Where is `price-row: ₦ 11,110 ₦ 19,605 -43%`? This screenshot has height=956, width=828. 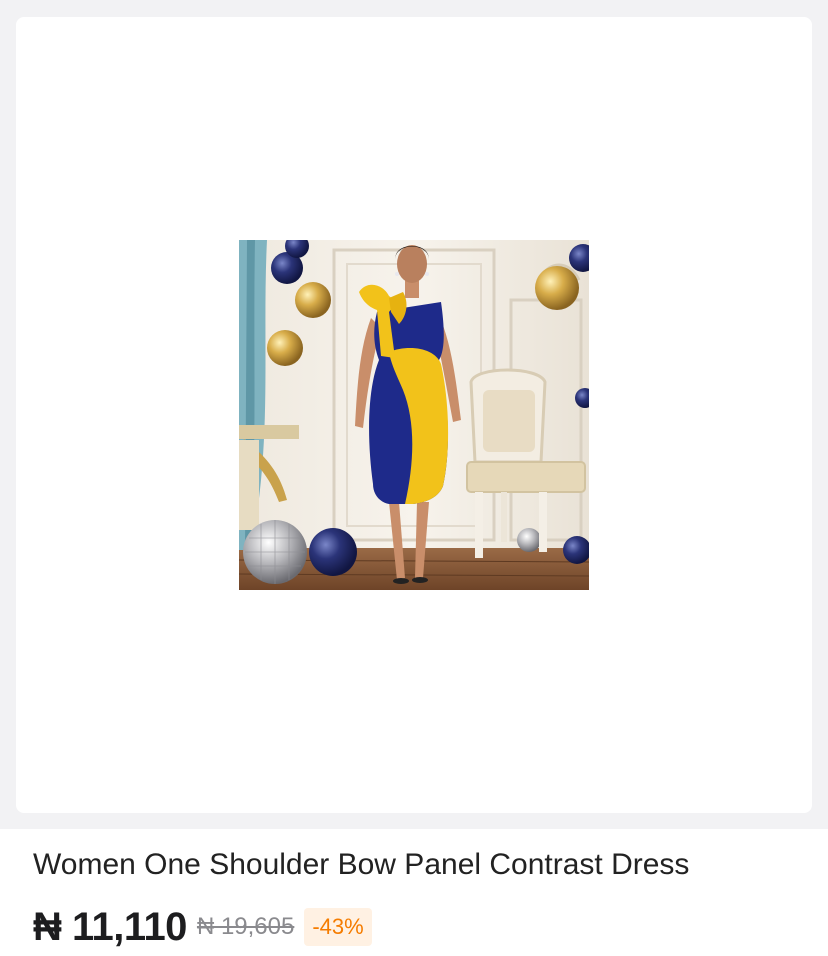
price-row: ₦ 11,110 ₦ 19,605 -43% is located at coordinates (202, 927).